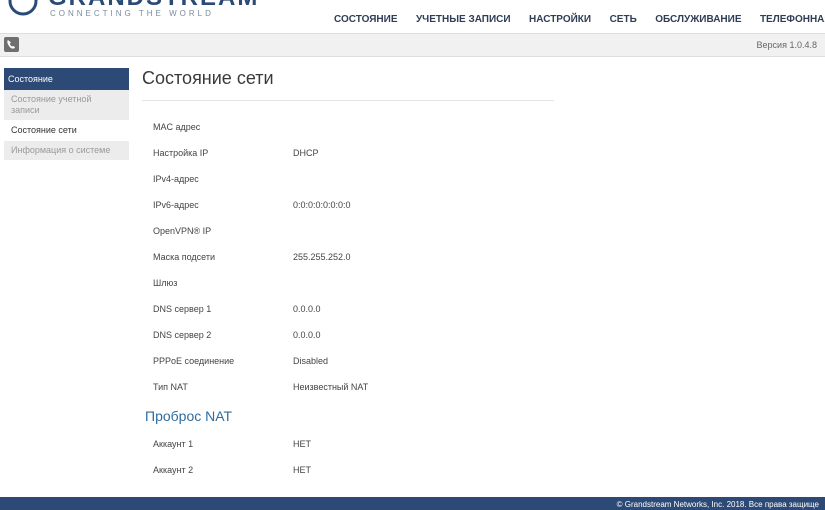  I want to click on row-label: DNS сервер 1, so click(182, 309).